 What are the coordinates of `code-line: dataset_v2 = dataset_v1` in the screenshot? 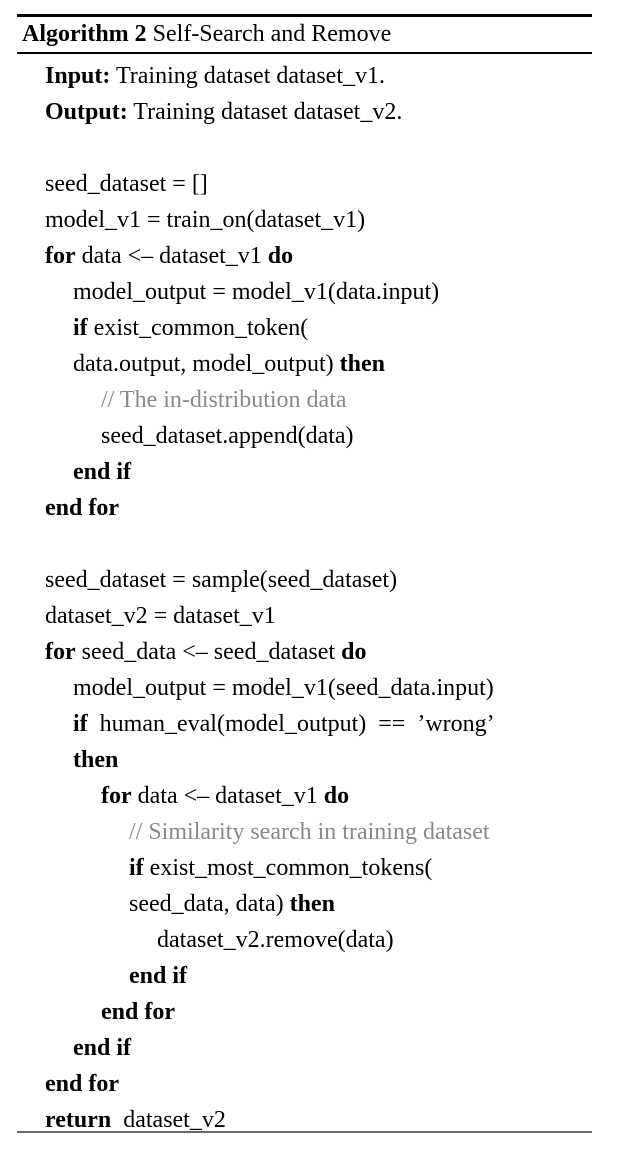 It's located at (313, 616).